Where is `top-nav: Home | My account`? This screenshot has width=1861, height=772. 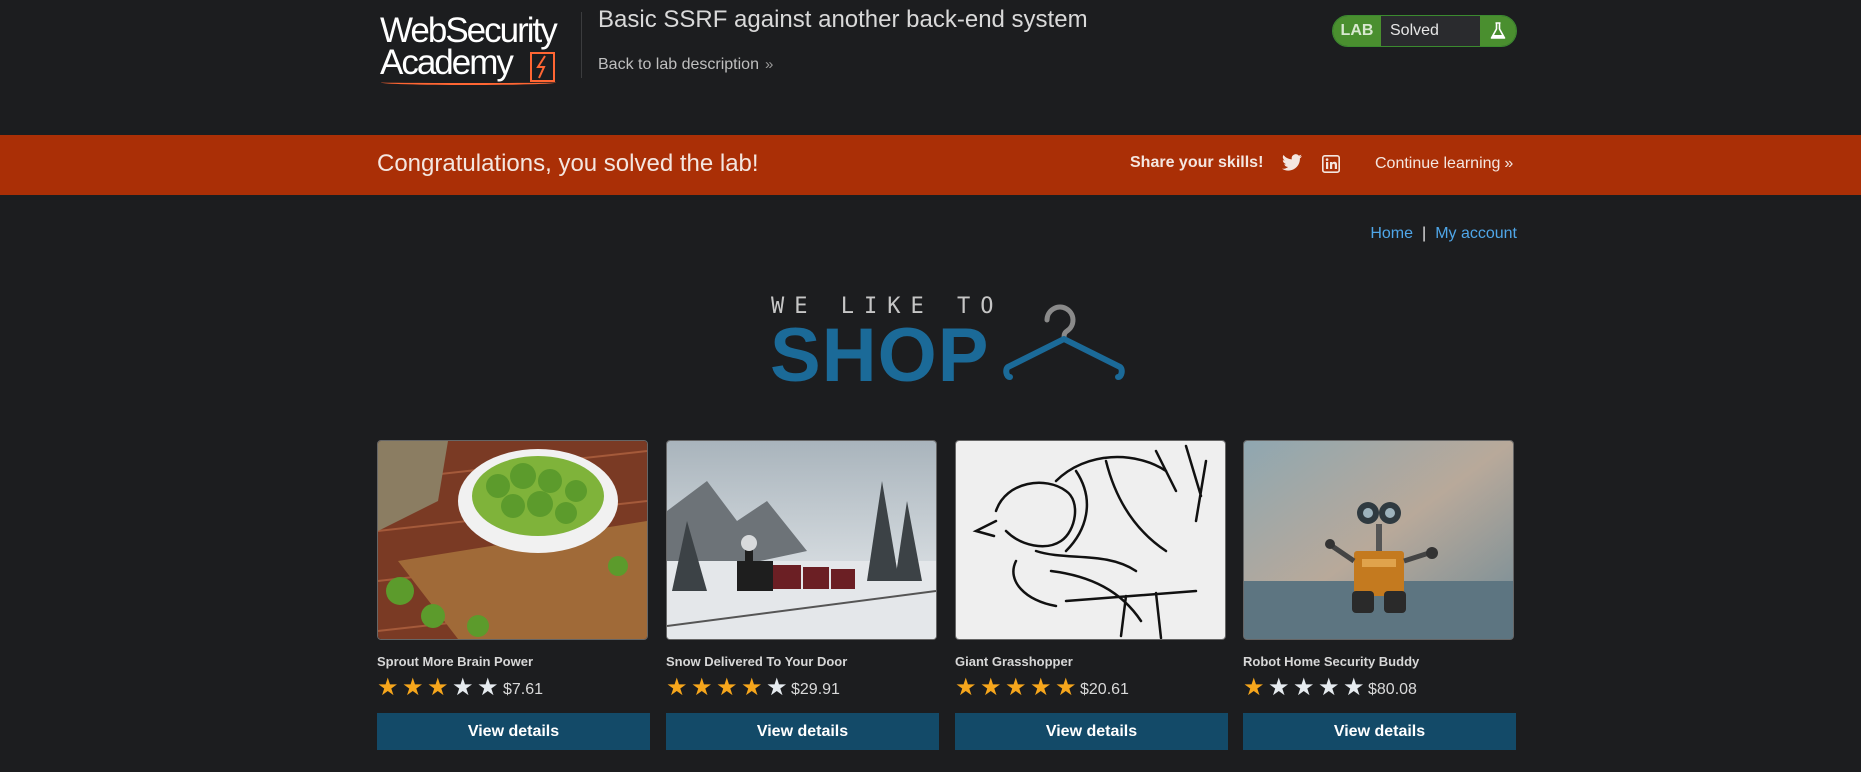
top-nav: Home | My account is located at coordinates (1443, 234).